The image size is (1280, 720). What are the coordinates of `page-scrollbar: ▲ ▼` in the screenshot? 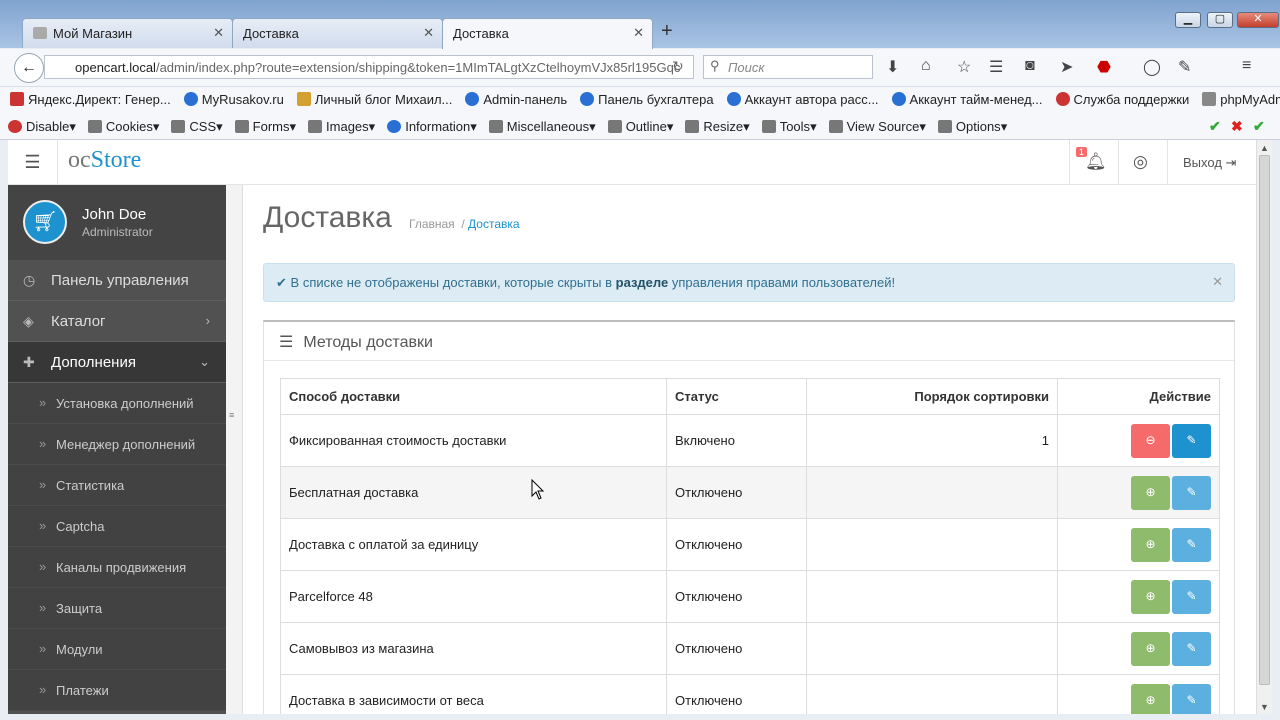 It's located at (1264, 427).